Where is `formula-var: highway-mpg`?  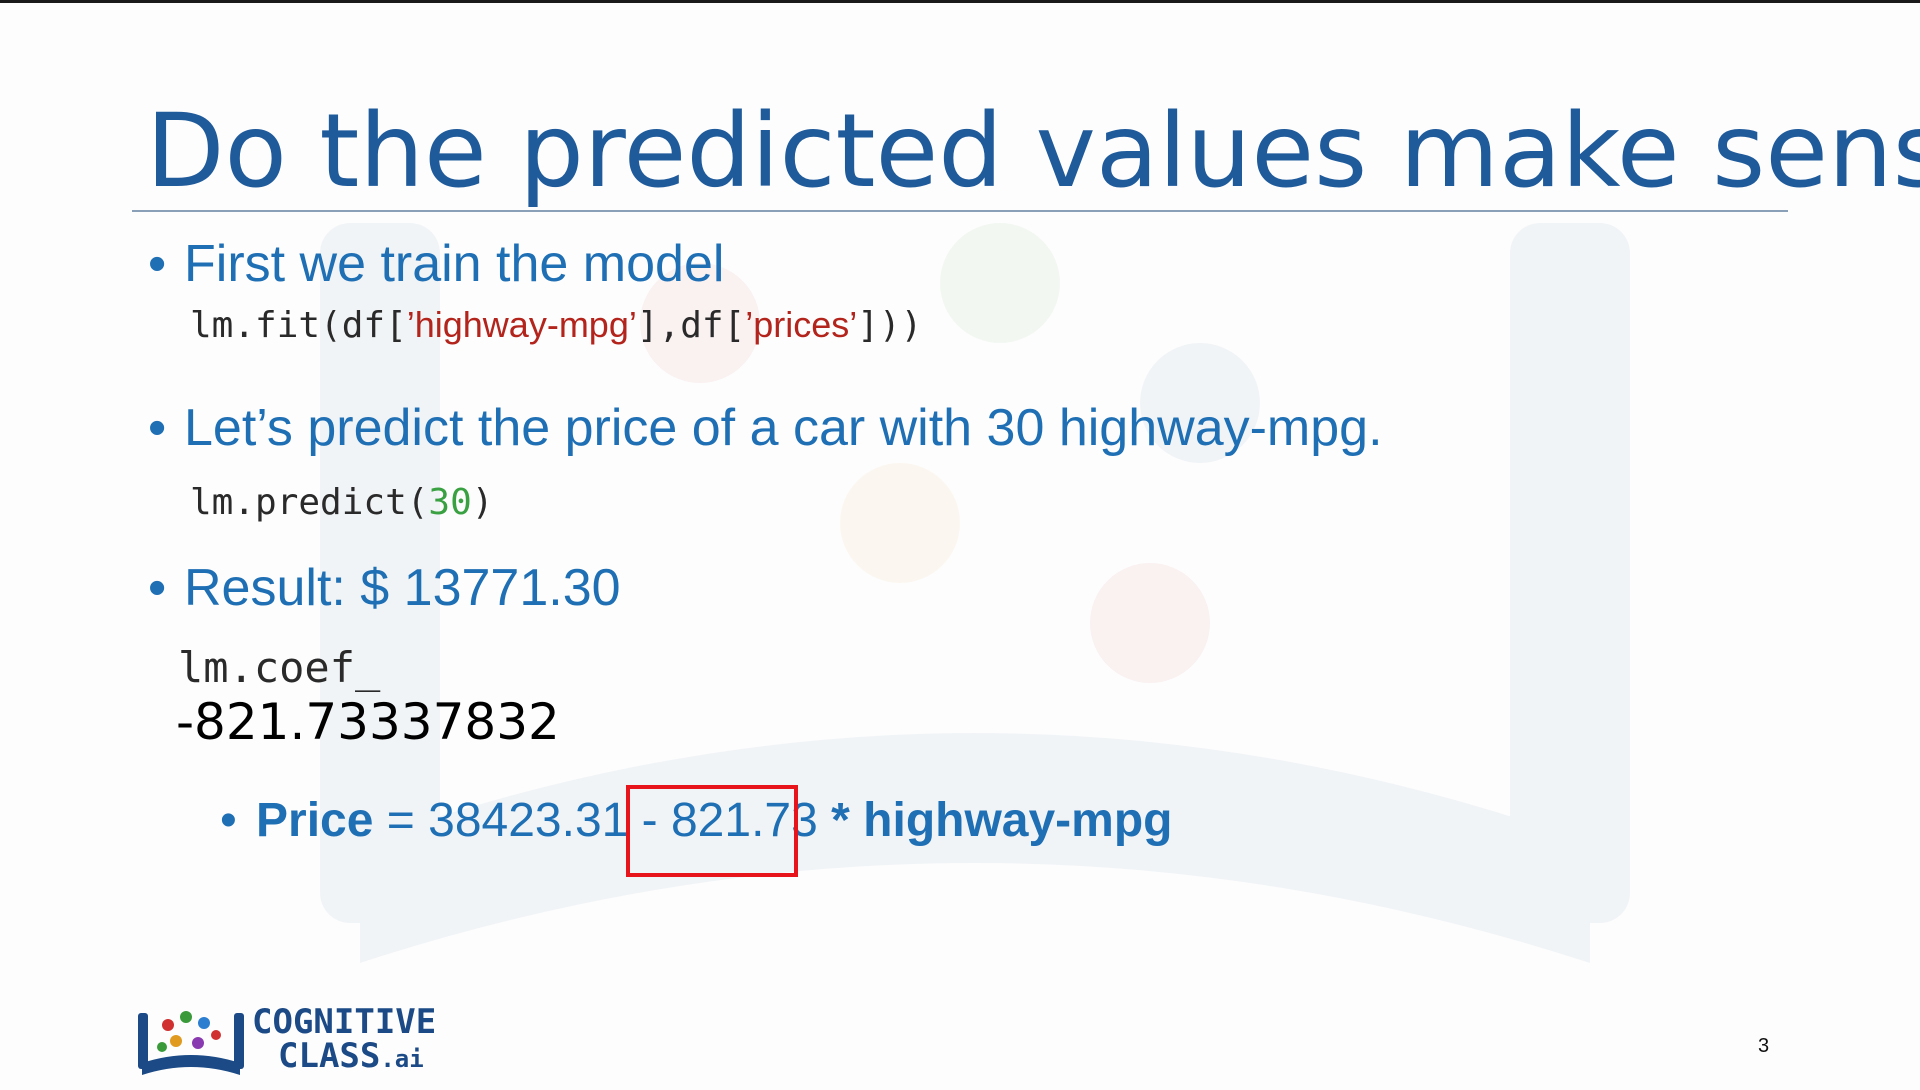
formula-var: highway-mpg is located at coordinates (1018, 820).